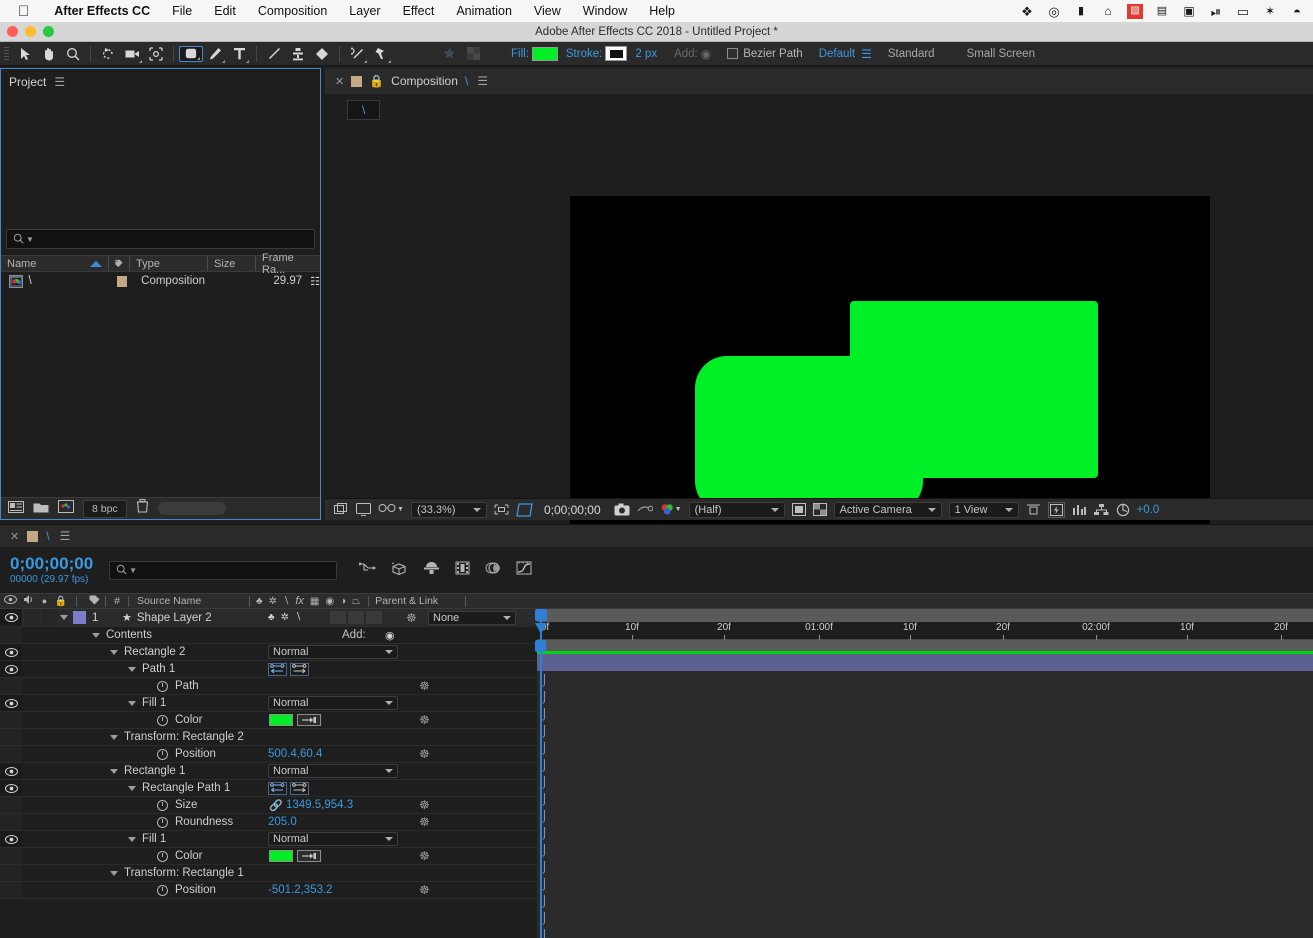  What do you see at coordinates (73, 54) in the screenshot?
I see `zoom-tool` at bounding box center [73, 54].